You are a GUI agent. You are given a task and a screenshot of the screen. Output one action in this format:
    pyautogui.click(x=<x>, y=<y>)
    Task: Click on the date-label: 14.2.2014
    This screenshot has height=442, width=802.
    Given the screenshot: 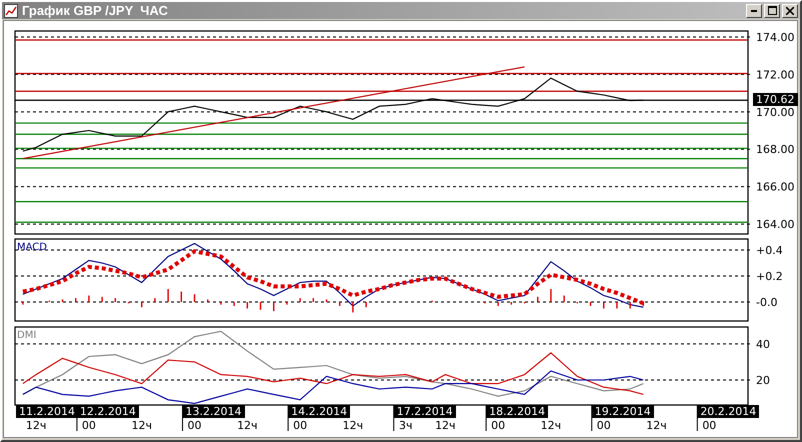 What is the action you would take?
    pyautogui.click(x=319, y=411)
    